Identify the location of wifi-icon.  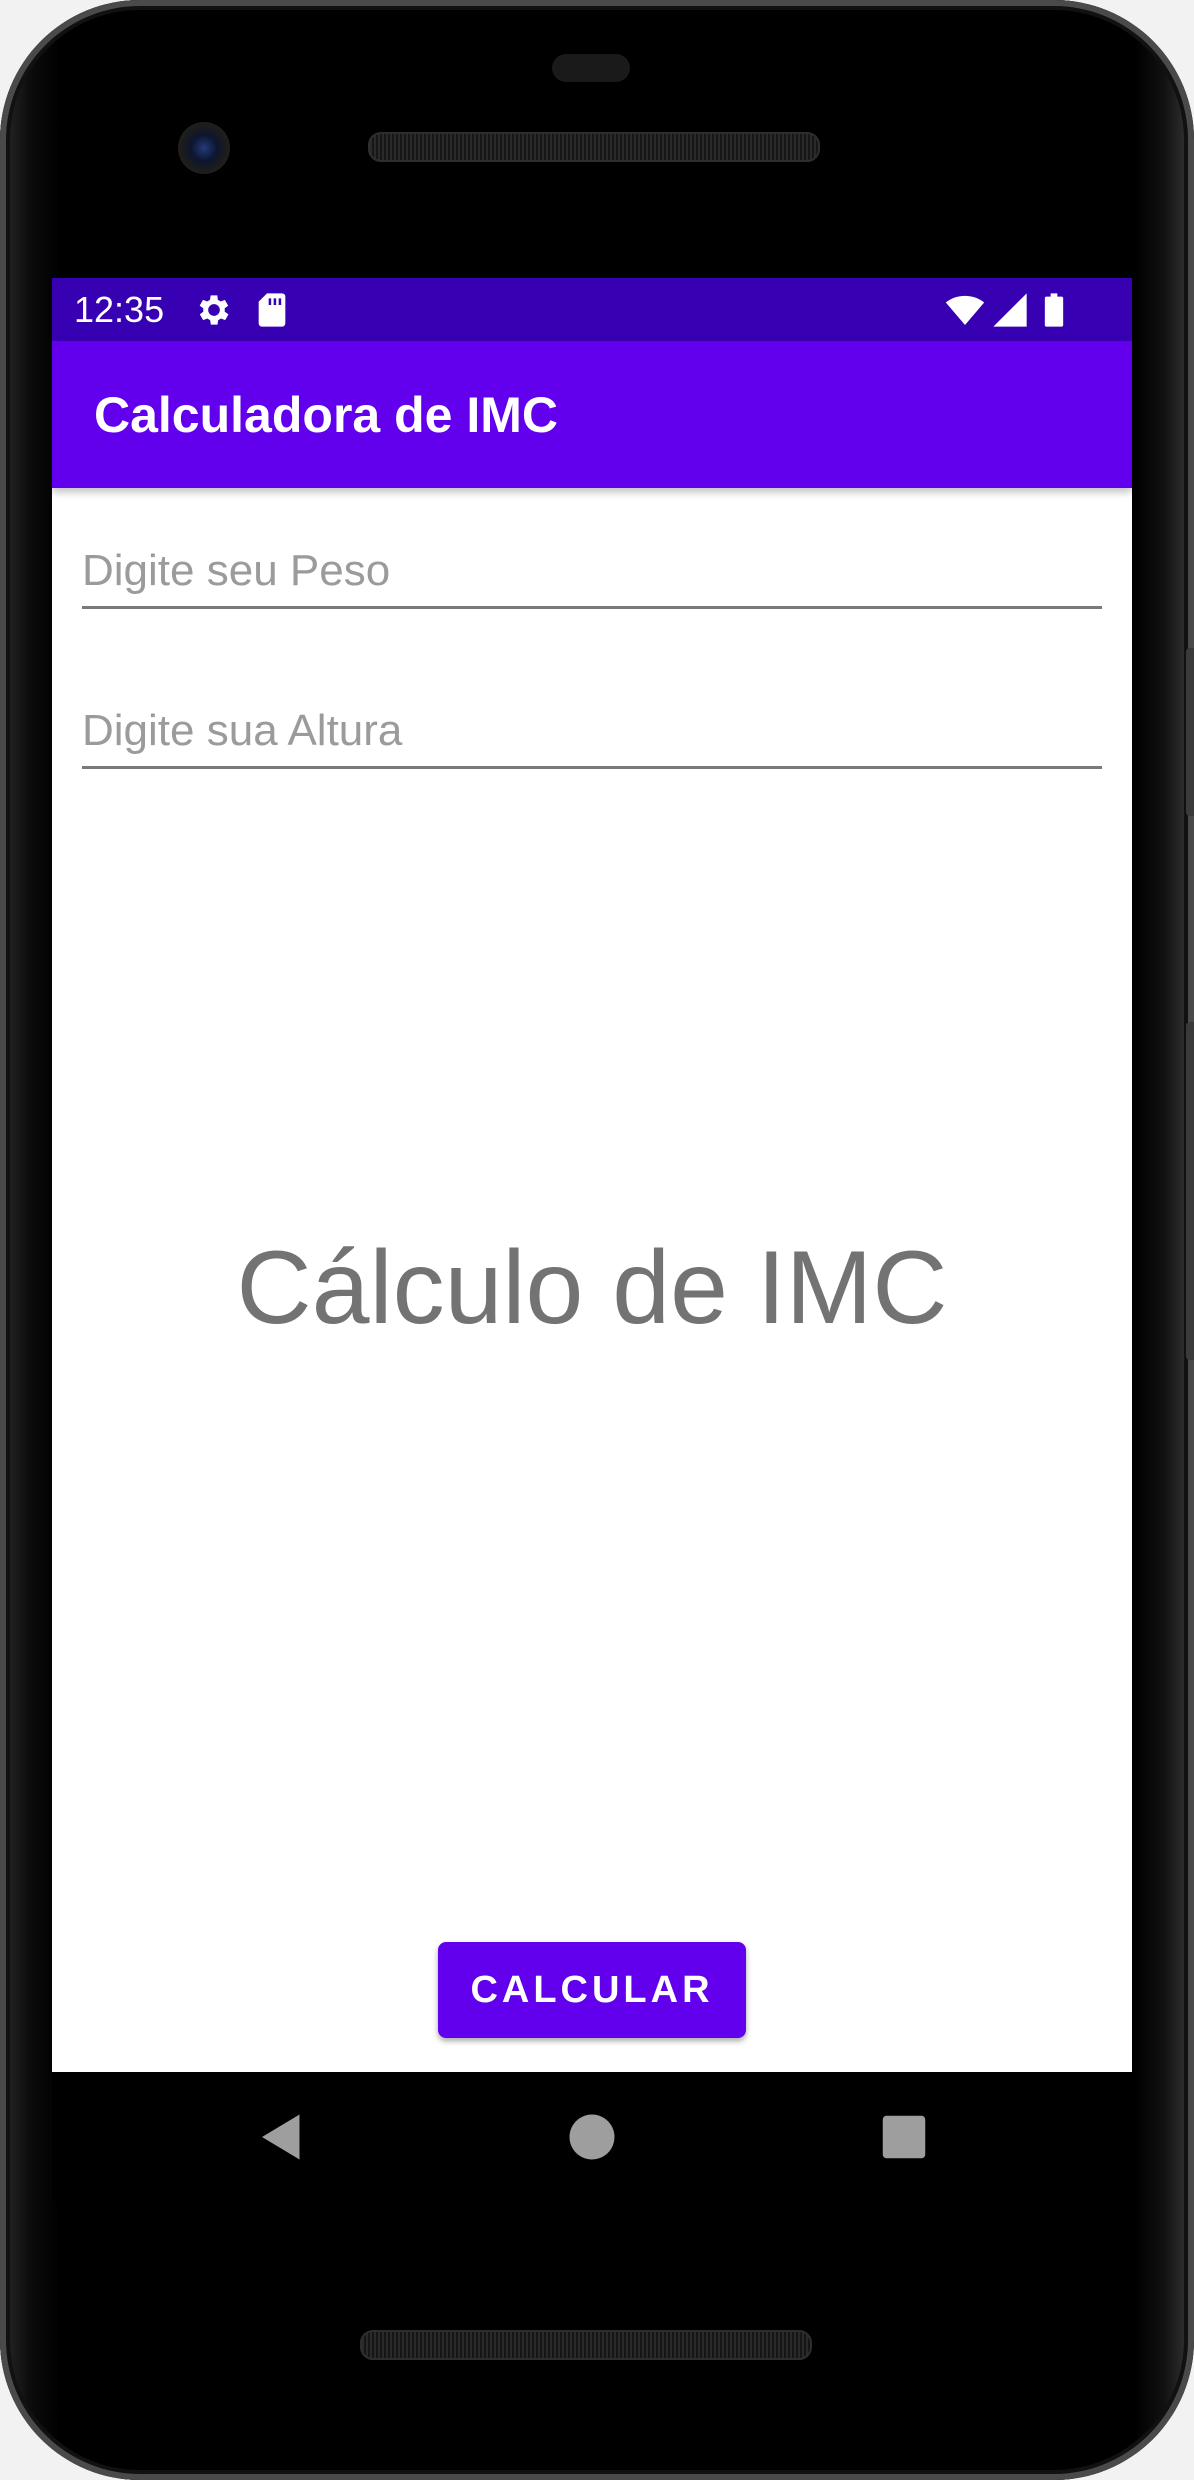
(965, 310).